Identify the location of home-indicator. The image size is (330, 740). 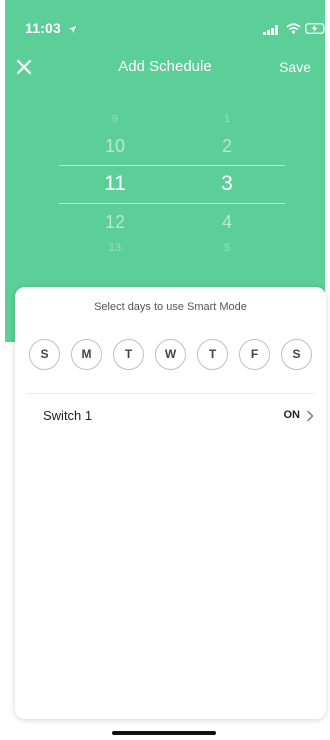
(164, 733).